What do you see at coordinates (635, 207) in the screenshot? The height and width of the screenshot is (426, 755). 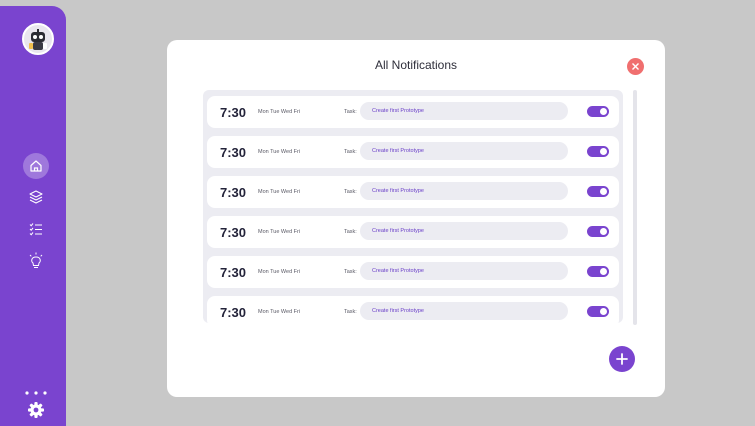 I see `scrollbar` at bounding box center [635, 207].